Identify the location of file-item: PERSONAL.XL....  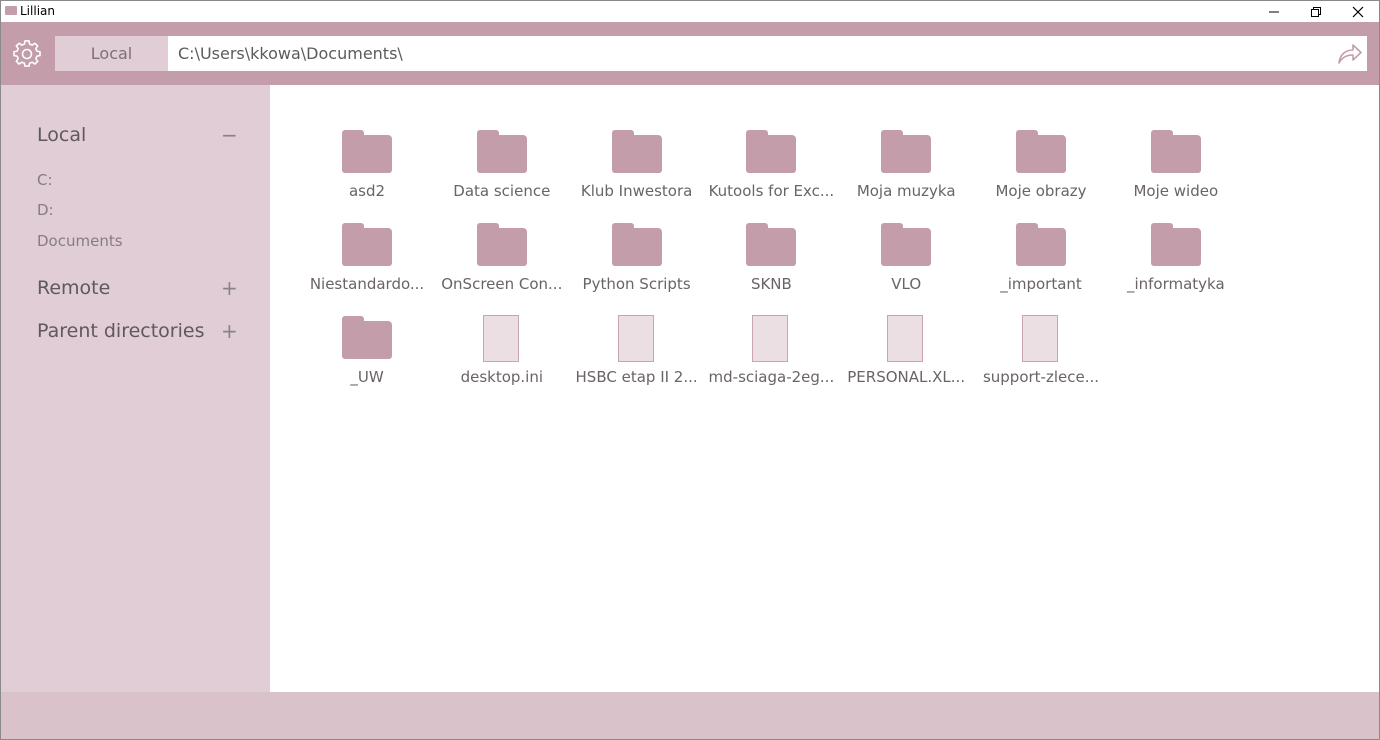
(906, 355).